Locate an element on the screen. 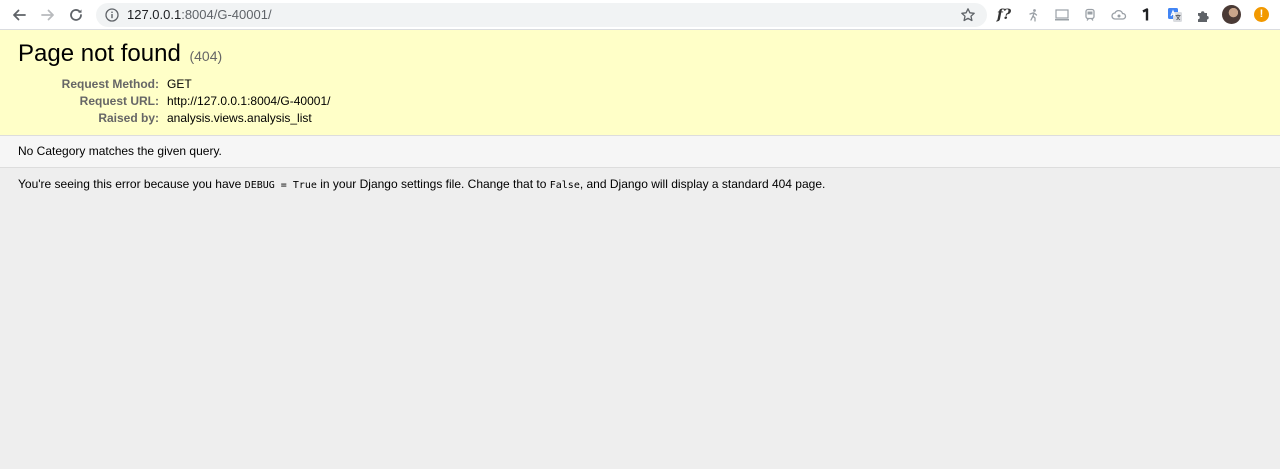  url-text: 127.0.0.1:8004/G-40001/ is located at coordinates (199, 15).